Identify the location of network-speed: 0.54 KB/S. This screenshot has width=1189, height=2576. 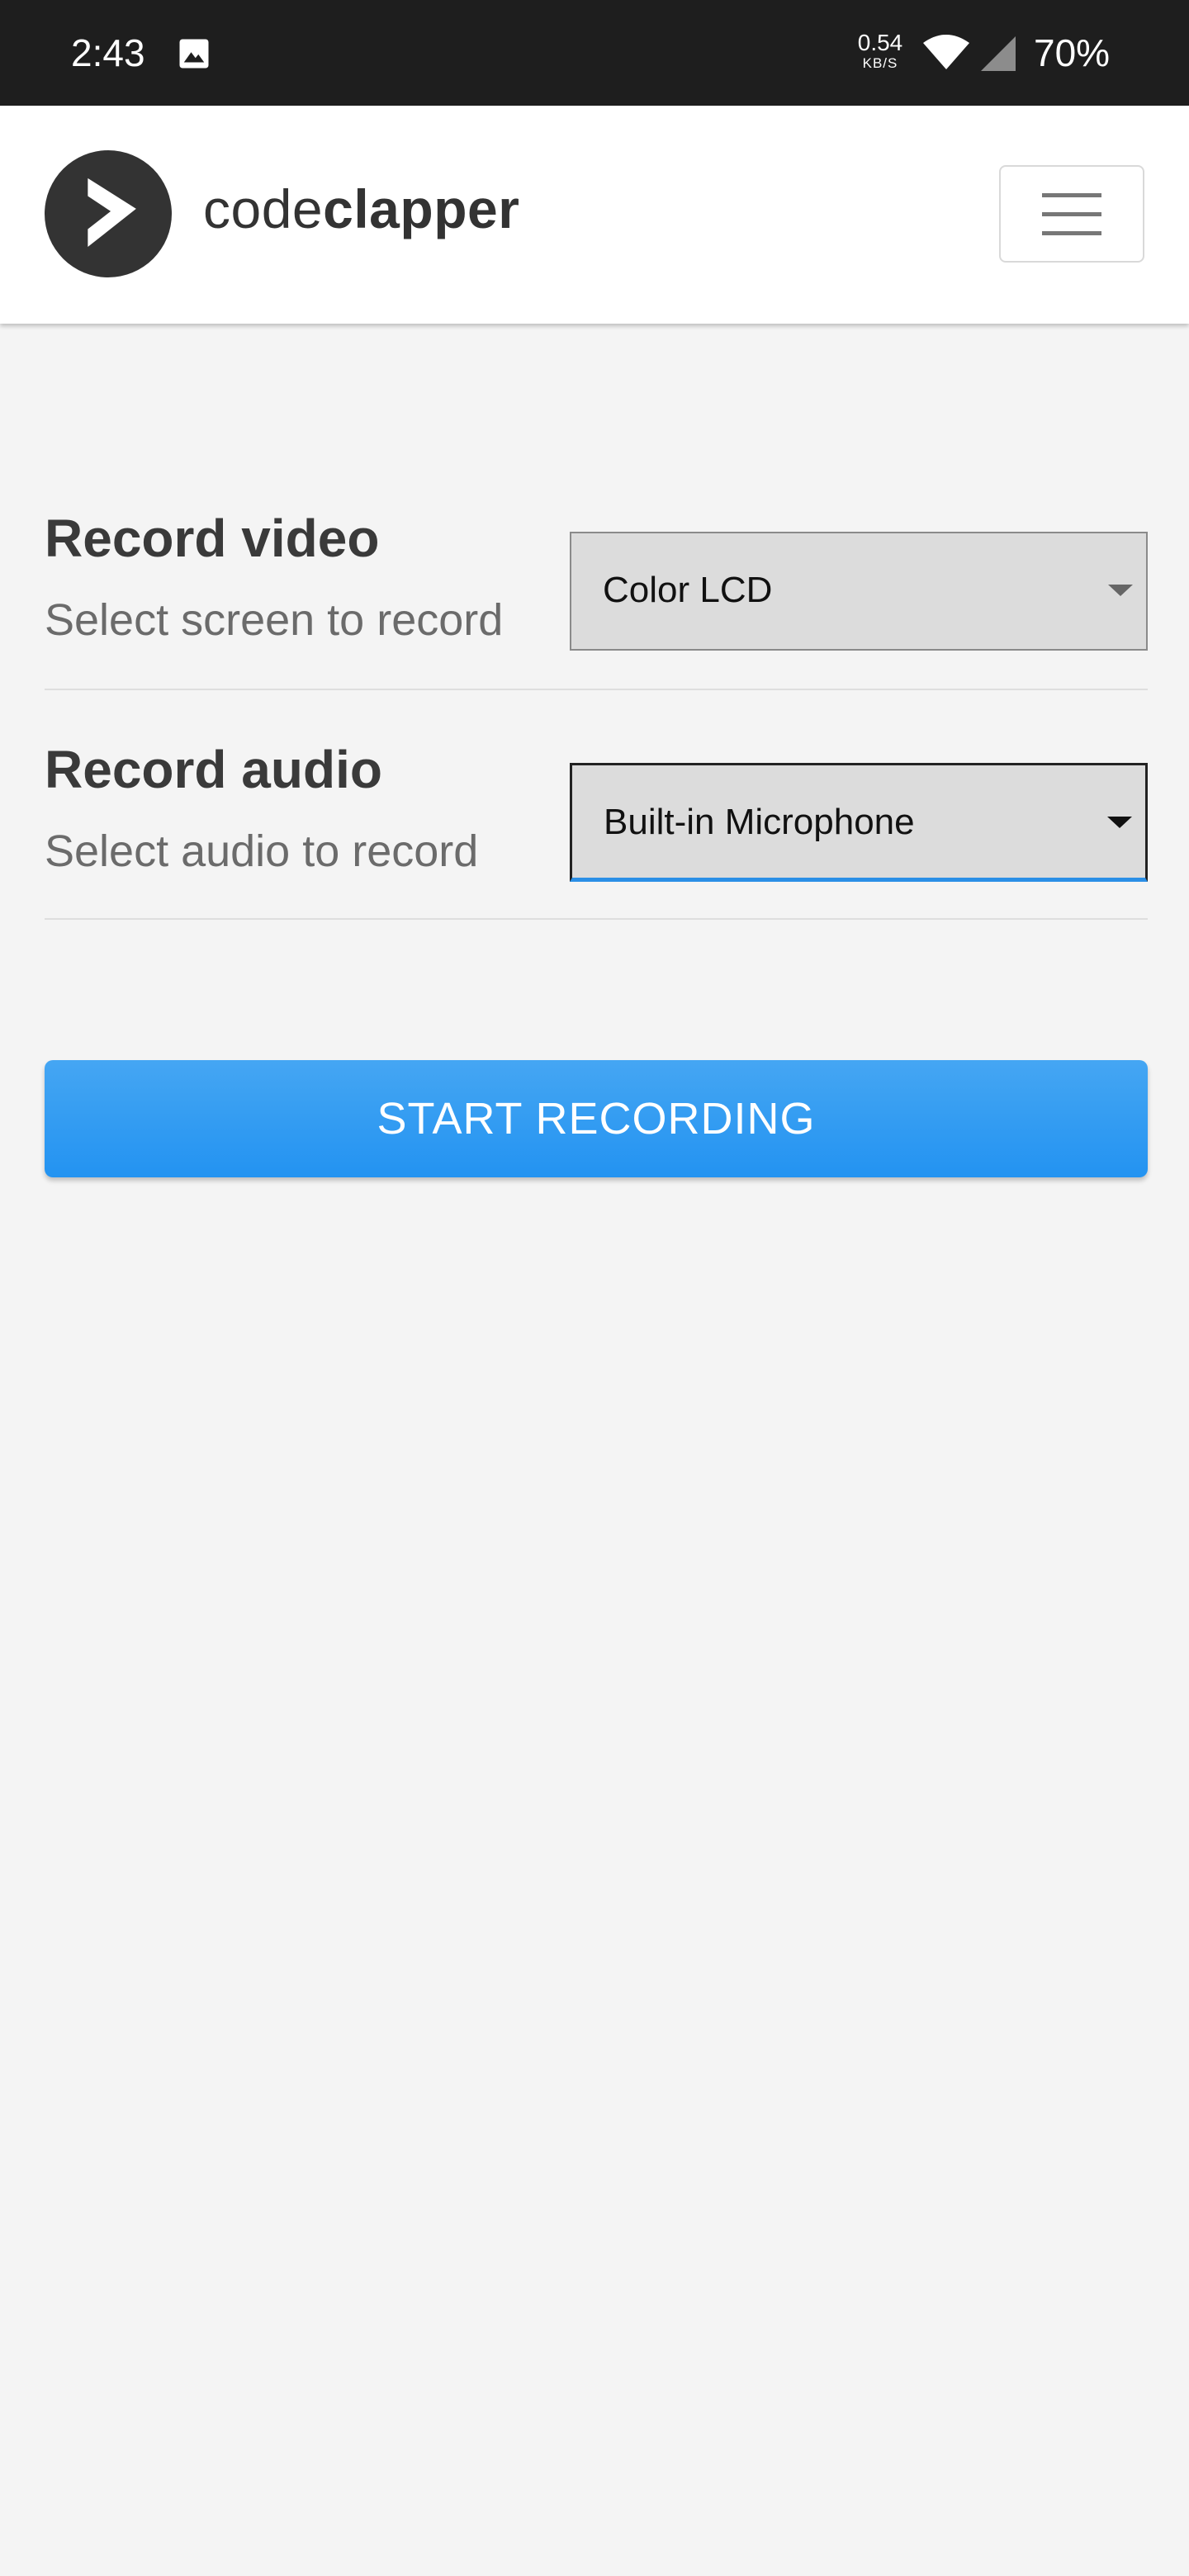
(880, 50).